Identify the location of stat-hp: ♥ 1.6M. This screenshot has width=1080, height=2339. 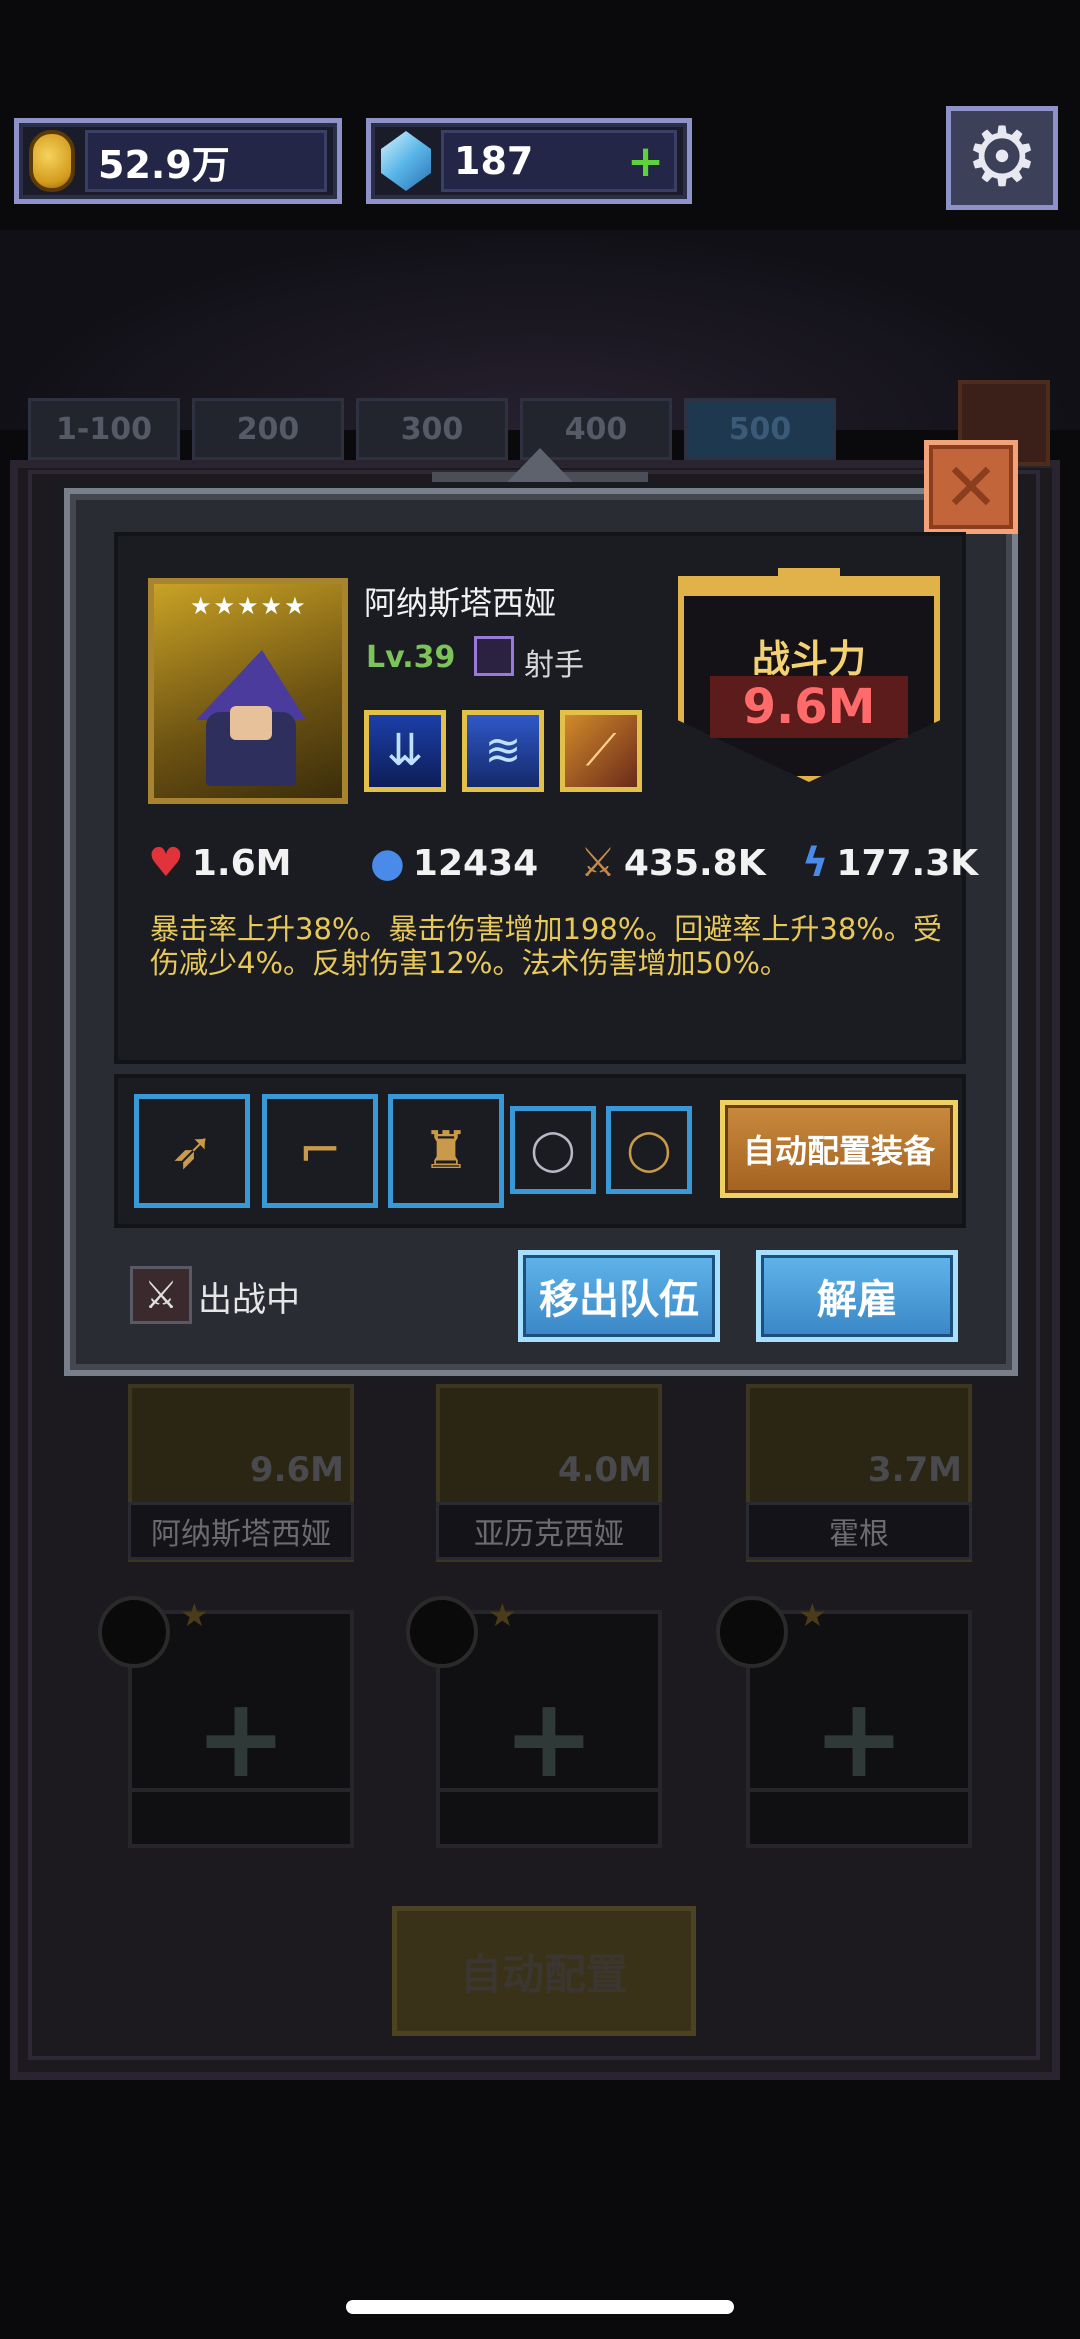
(219, 863).